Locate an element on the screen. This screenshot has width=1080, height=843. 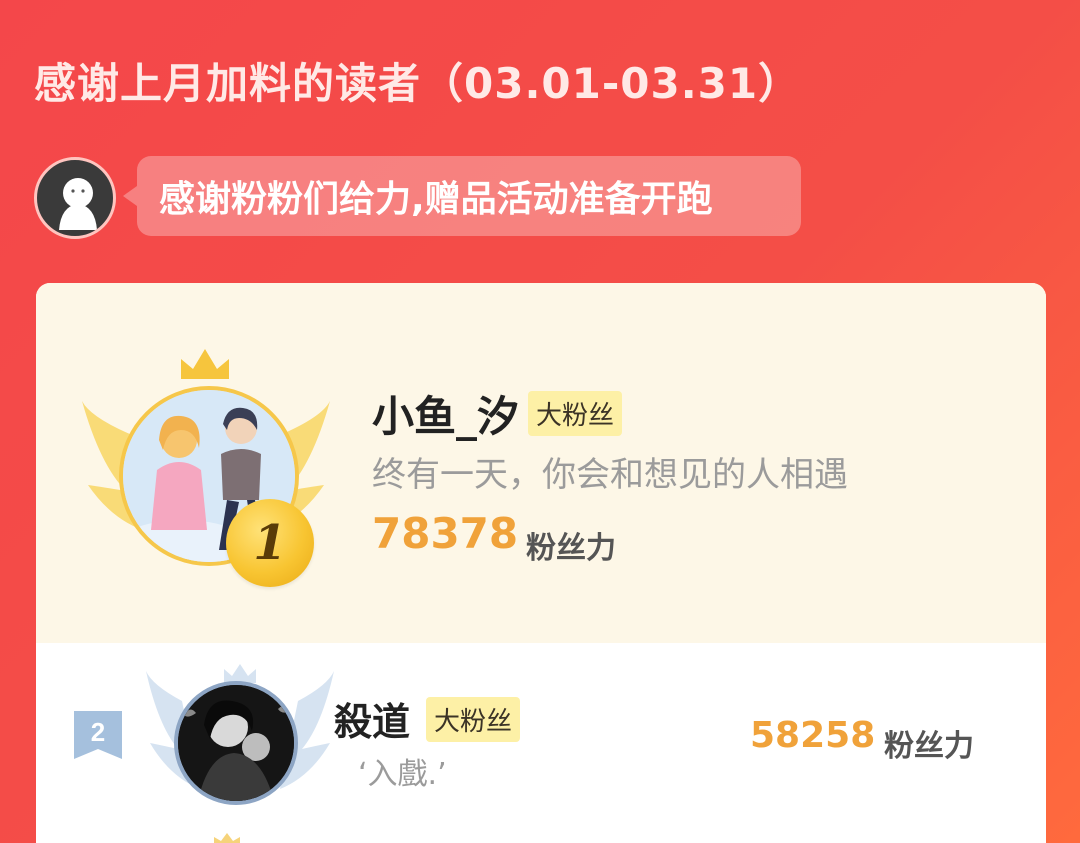
rank-2-score-unit: 粉丝力 is located at coordinates (929, 746).